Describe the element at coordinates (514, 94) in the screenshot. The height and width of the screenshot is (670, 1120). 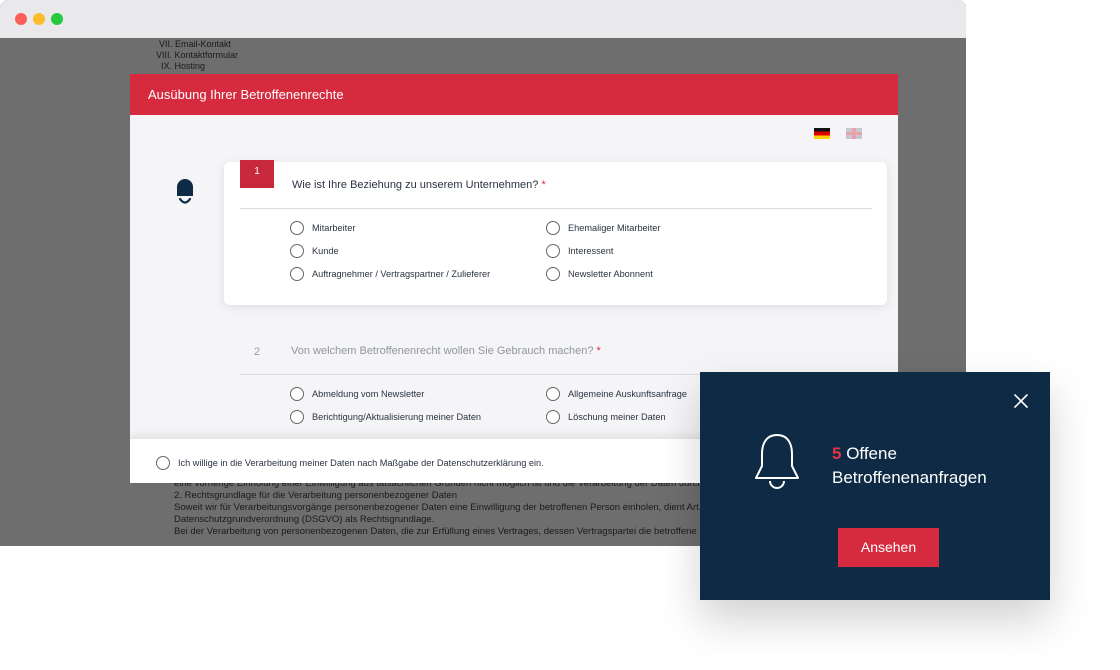
I see `modal-title: Ausübung Ihrer Betroffenenrechte` at that location.